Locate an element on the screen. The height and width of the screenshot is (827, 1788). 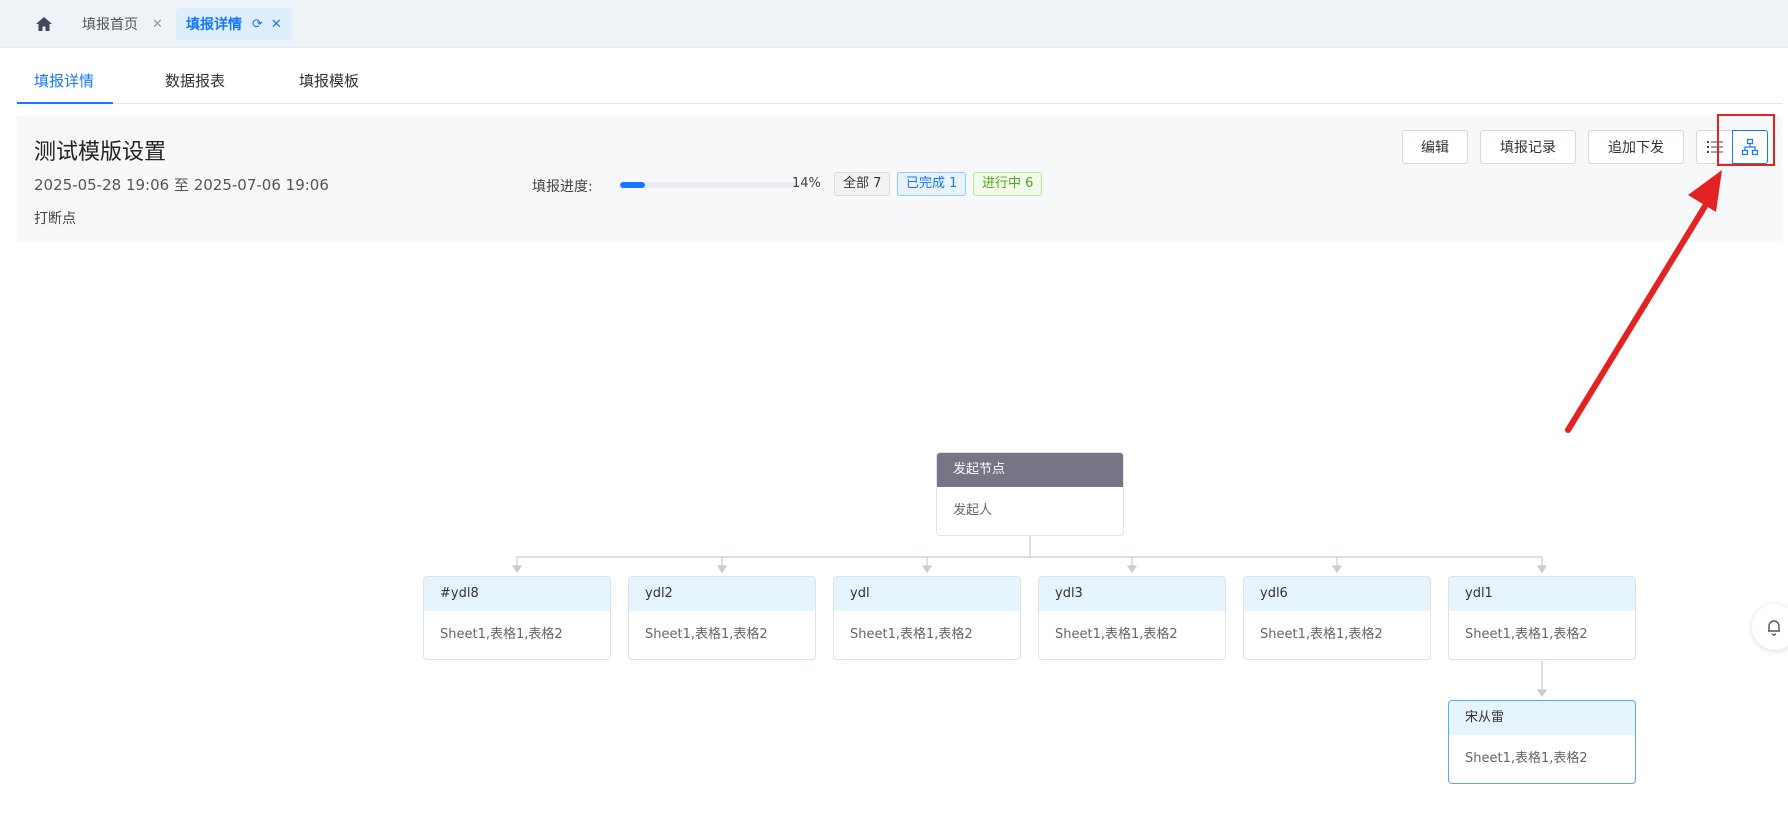
flow-node: #ydl8 Sheet1,表格1,表格2 is located at coordinates (517, 618).